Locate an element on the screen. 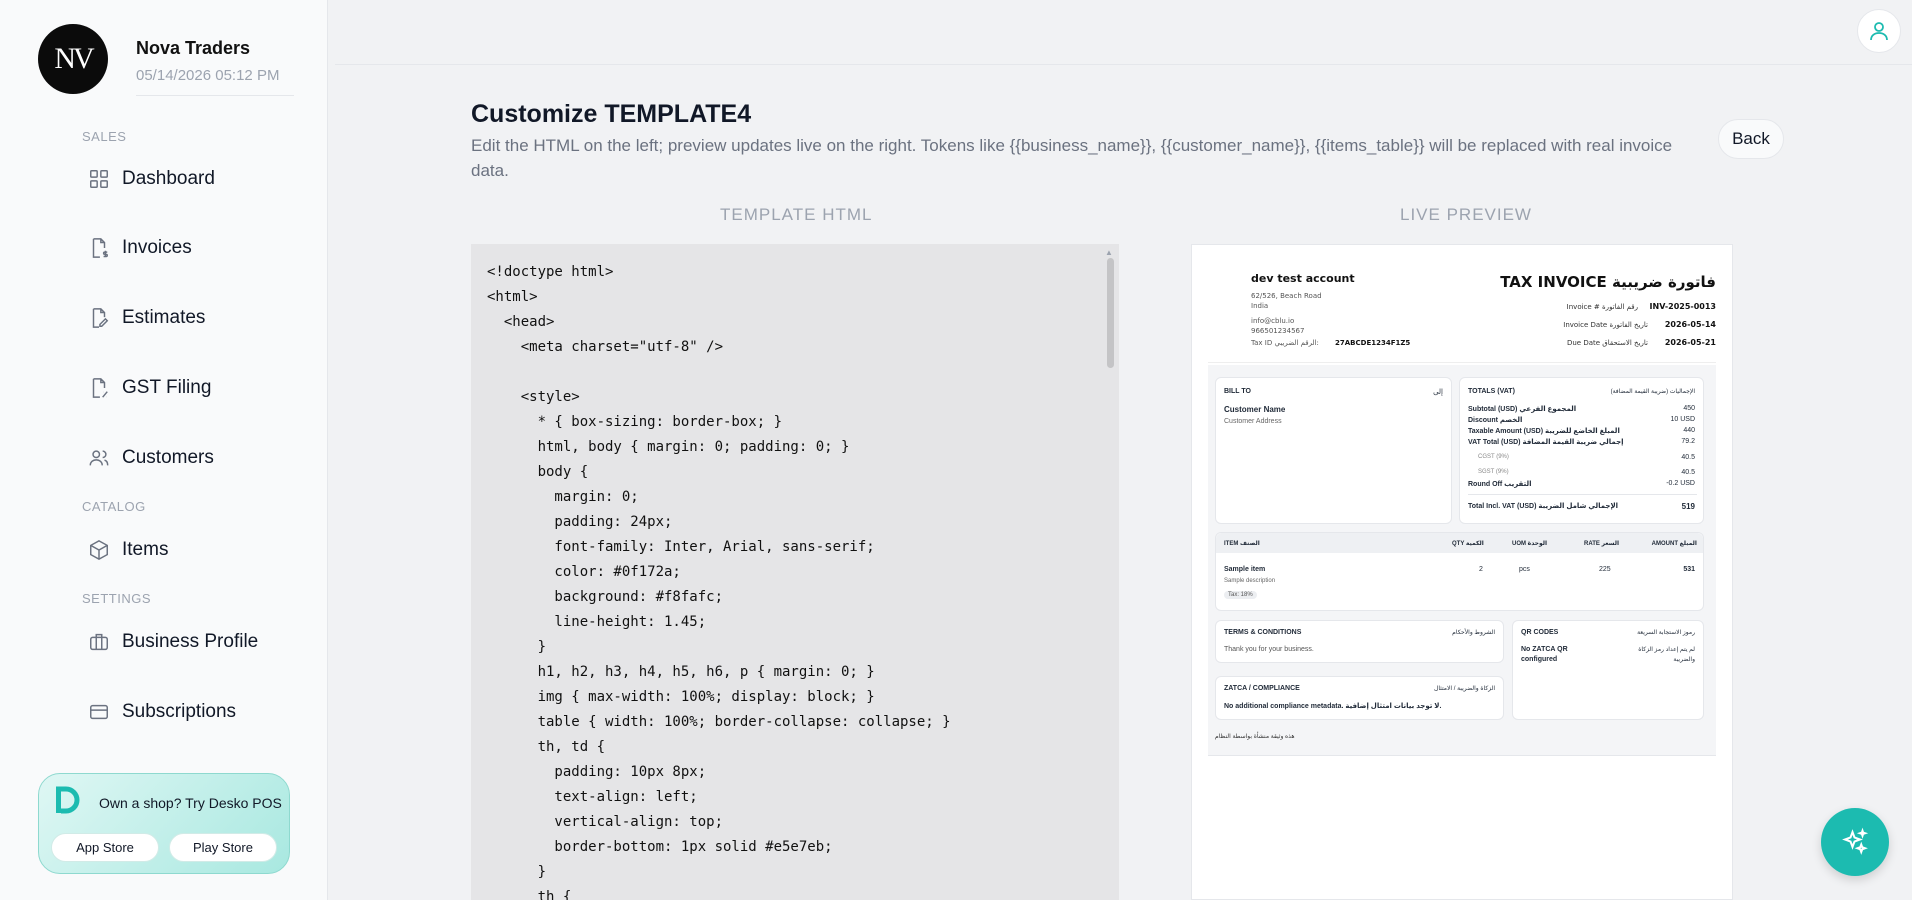  invoice-email: info@cblu.io is located at coordinates (1273, 321).